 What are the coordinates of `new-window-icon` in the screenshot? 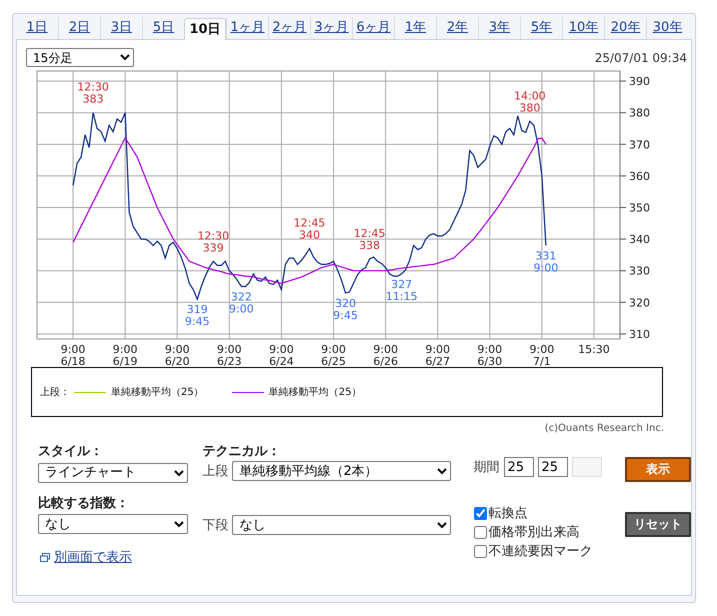 It's located at (45, 557).